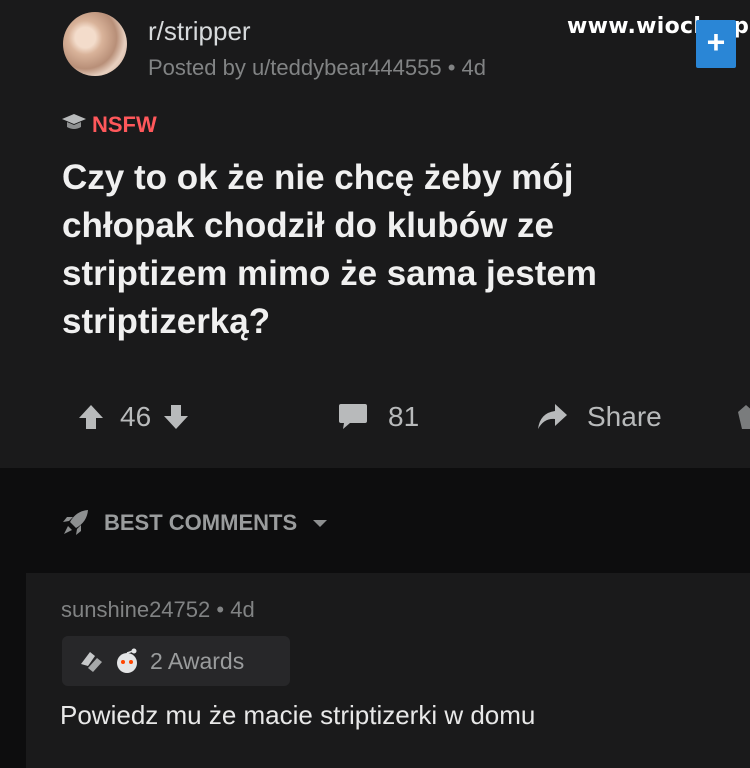  What do you see at coordinates (91, 417) in the screenshot?
I see `upvote-icon` at bounding box center [91, 417].